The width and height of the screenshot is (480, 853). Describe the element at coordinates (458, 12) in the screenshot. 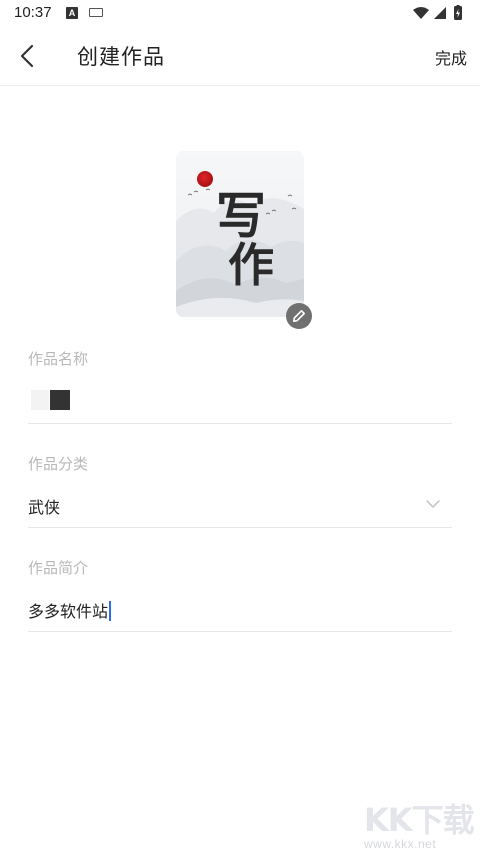

I see `battery-icon` at that location.